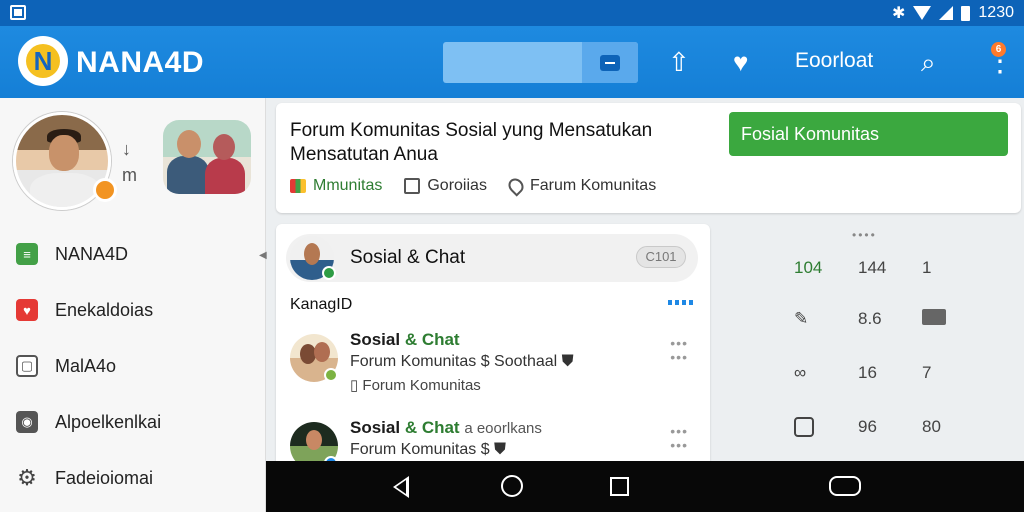 The height and width of the screenshot is (512, 1024). Describe the element at coordinates (870, 318) in the screenshot. I see `stat-value: 8.6` at that location.